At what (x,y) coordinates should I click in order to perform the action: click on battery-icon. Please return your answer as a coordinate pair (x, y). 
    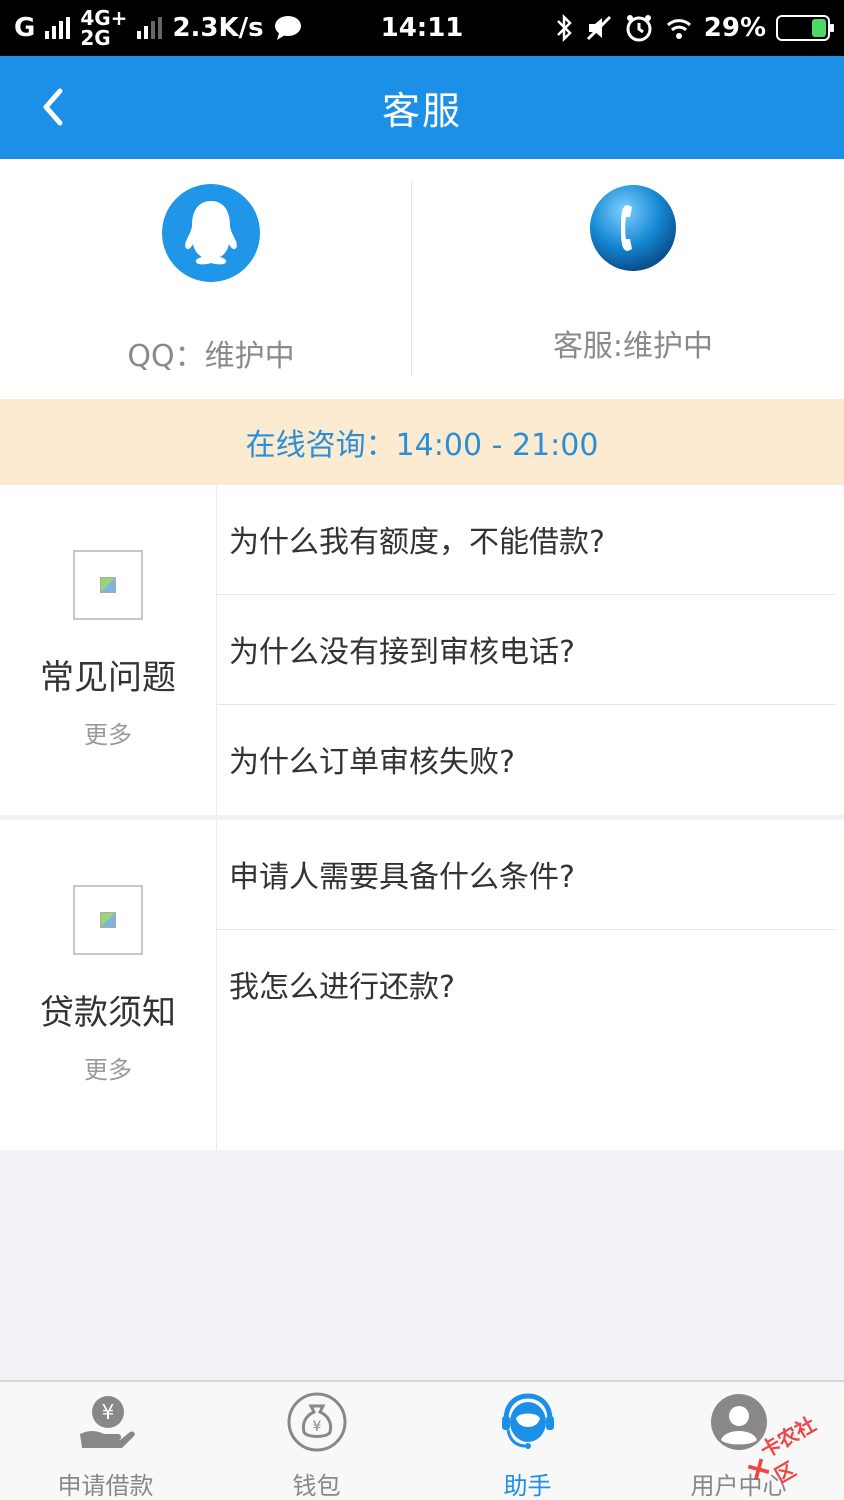
    Looking at the image, I should click on (805, 28).